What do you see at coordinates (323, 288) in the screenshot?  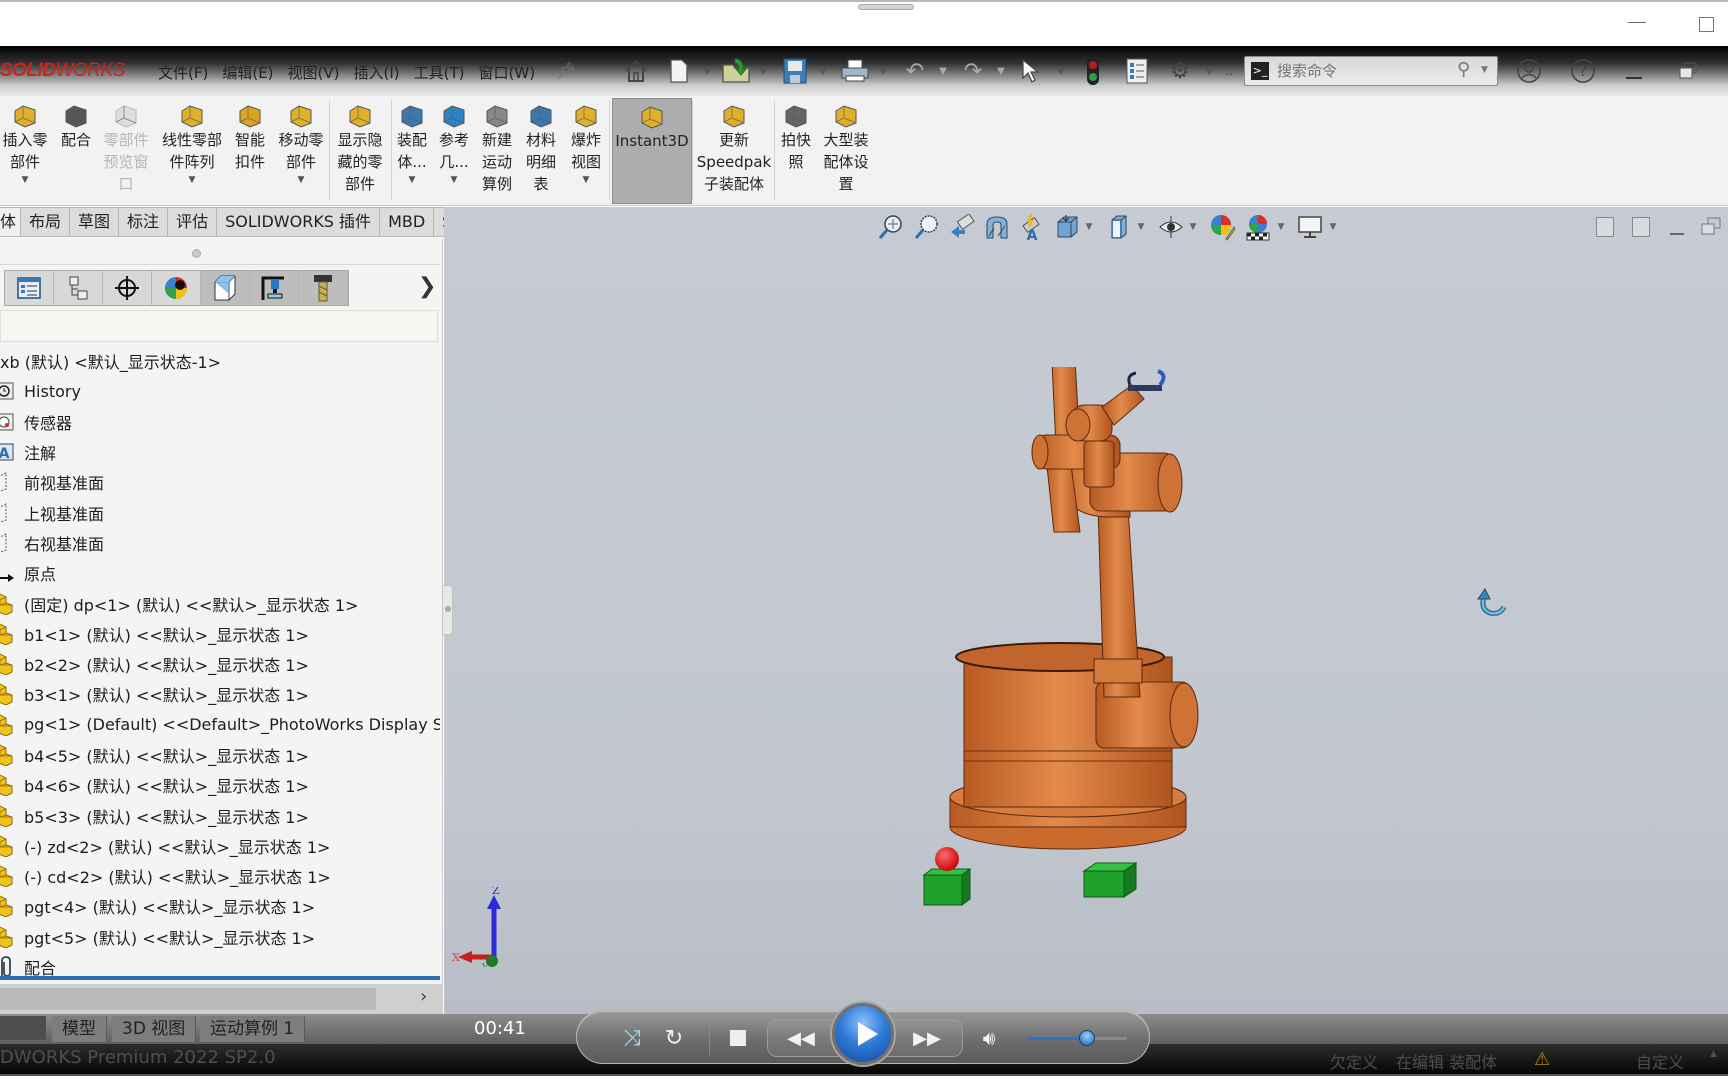 I see `cam-tool-tree-icon` at bounding box center [323, 288].